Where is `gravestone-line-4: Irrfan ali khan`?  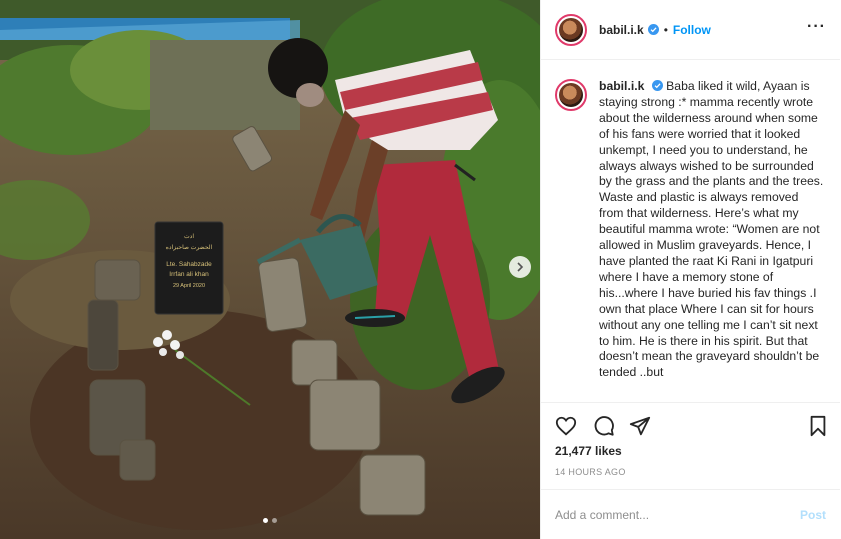 gravestone-line-4: Irrfan ali khan is located at coordinates (189, 274).